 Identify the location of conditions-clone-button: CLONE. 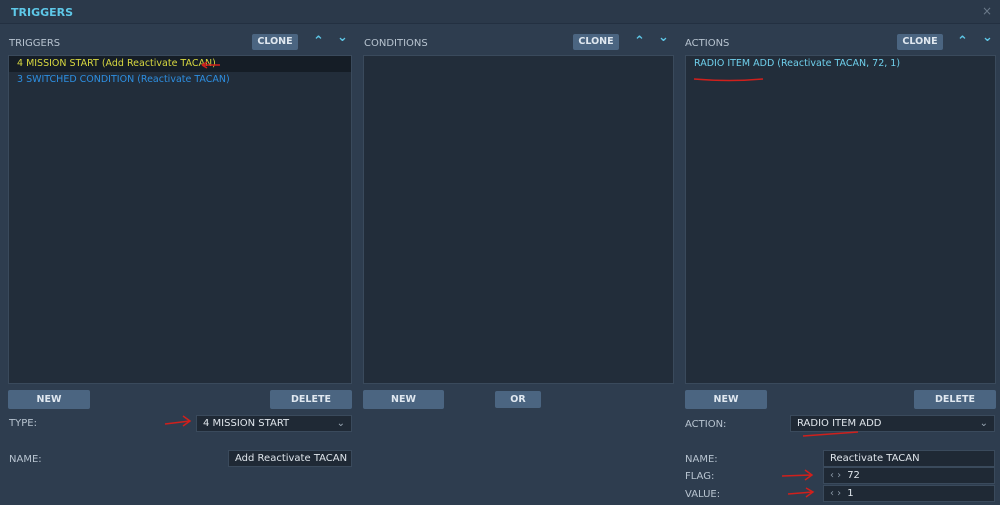
(596, 42).